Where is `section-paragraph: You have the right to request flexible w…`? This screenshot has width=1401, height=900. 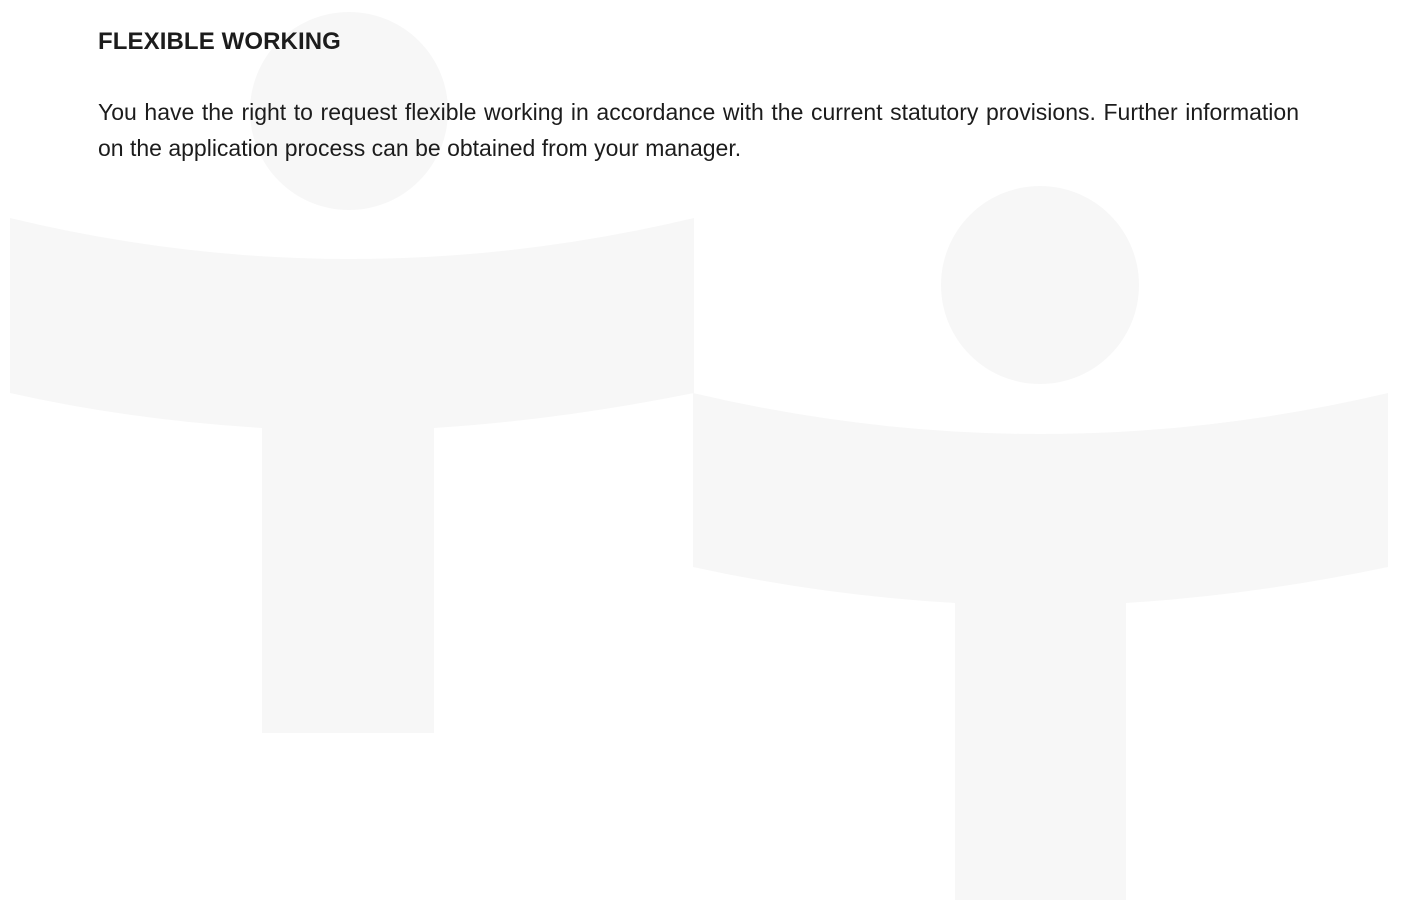
section-paragraph: You have the right to request flexible w… is located at coordinates (698, 130).